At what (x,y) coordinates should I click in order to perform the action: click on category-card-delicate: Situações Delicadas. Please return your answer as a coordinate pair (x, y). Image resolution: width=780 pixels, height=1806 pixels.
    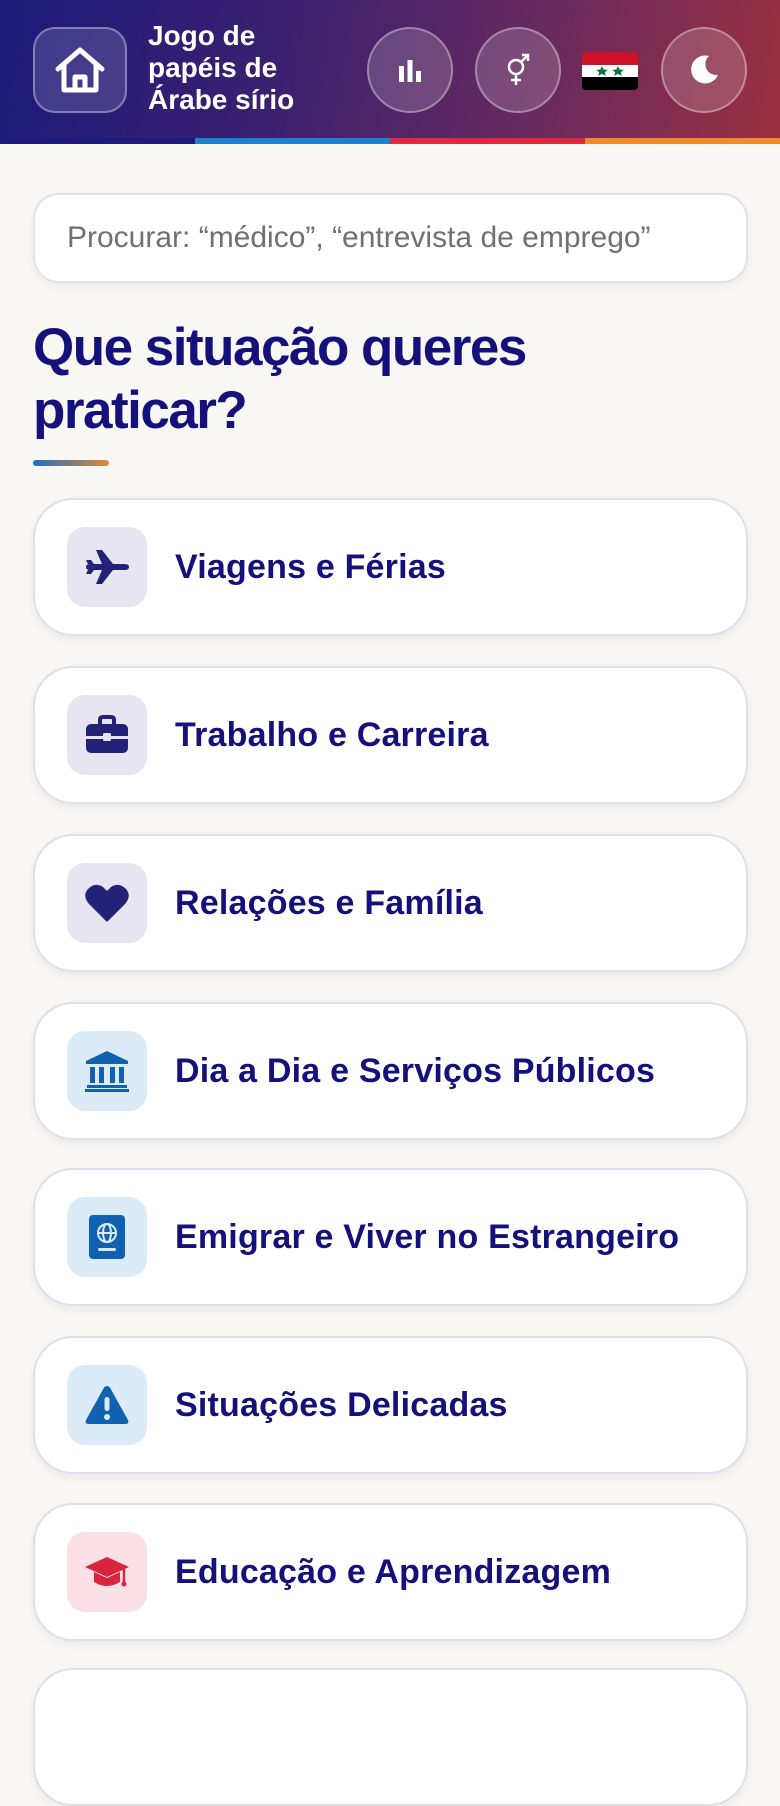
    Looking at the image, I should click on (390, 1405).